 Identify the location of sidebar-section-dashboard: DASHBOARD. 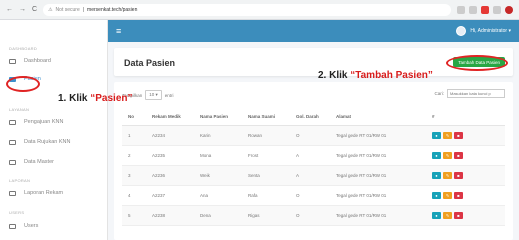
(23, 48).